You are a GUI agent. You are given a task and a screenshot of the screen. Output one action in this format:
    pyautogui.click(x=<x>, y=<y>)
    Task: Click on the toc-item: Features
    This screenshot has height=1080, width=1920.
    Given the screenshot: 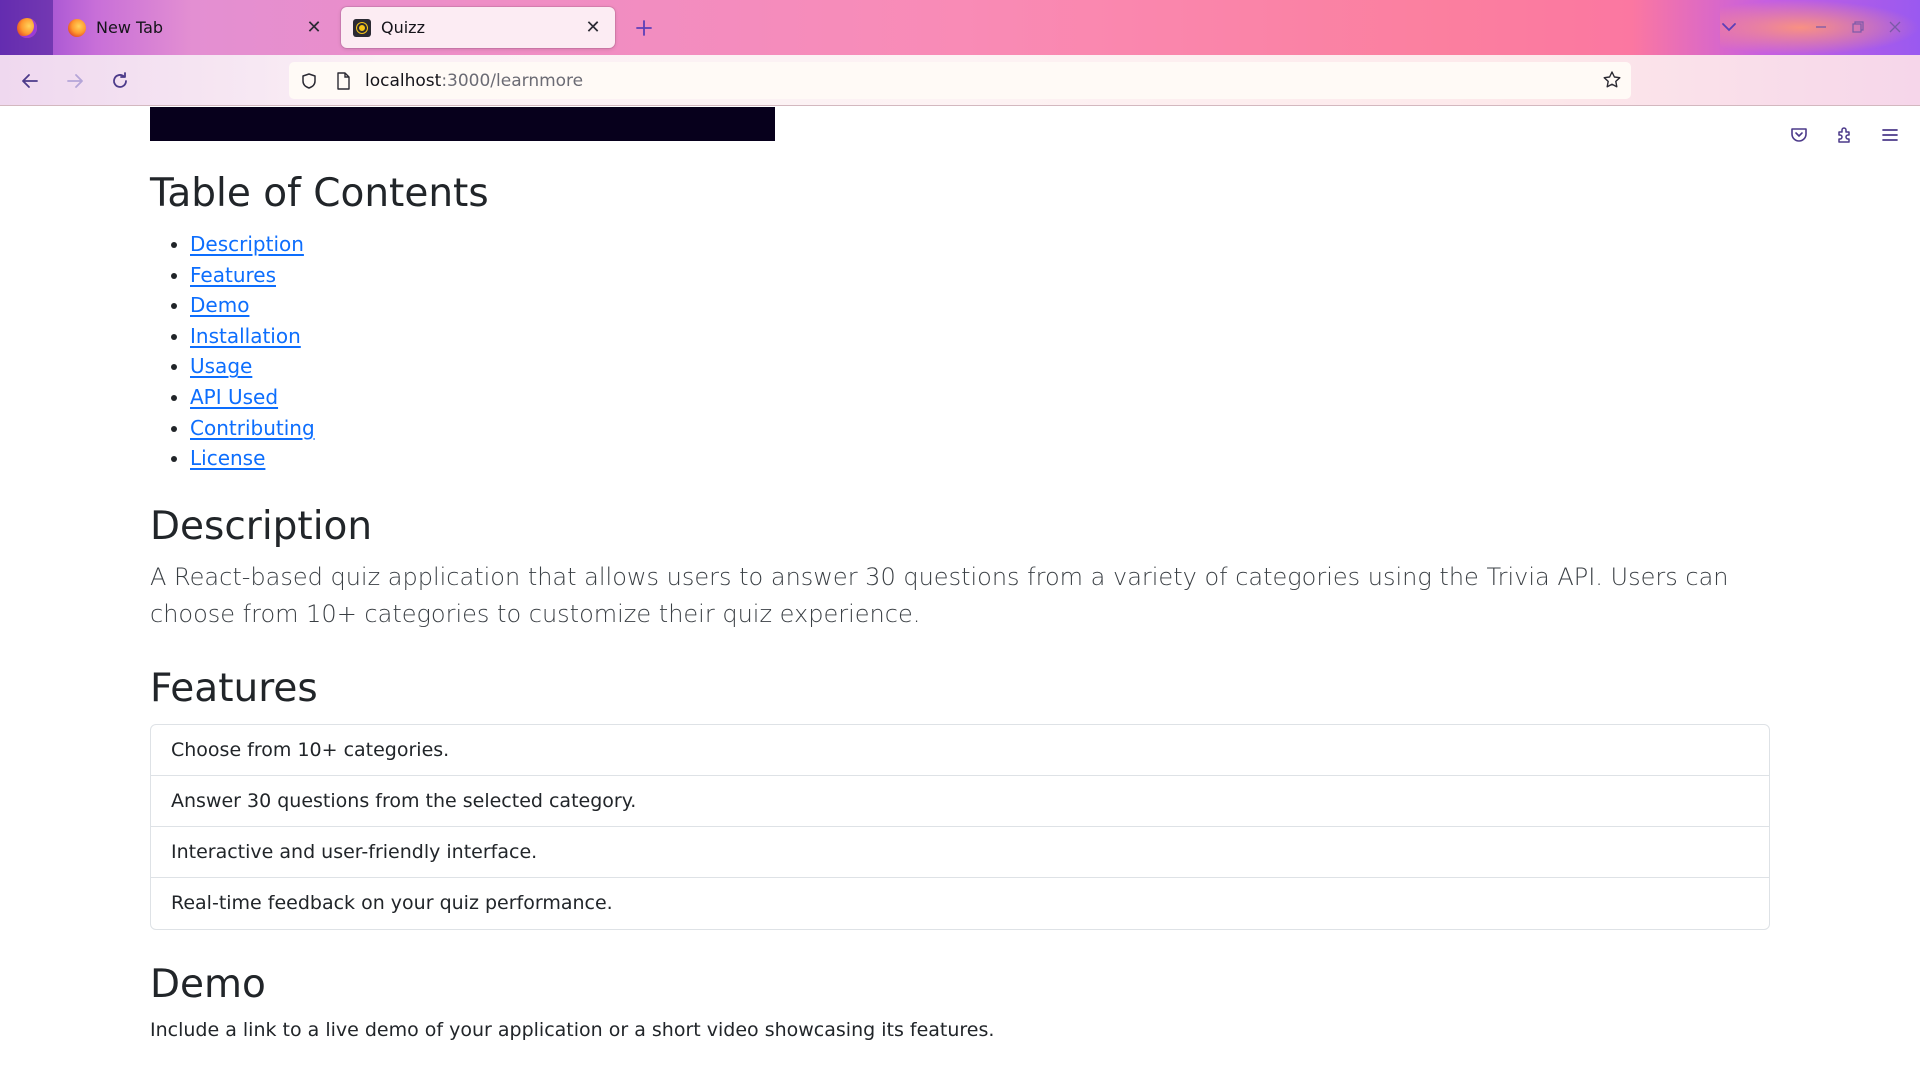 What is the action you would take?
    pyautogui.click(x=252, y=275)
    